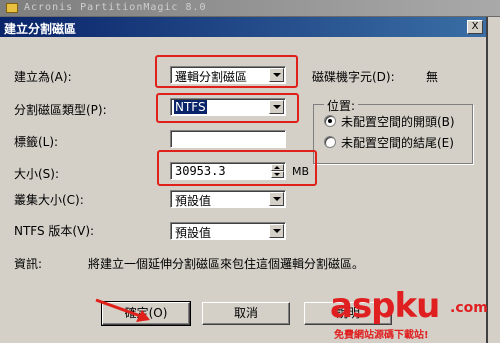 The image size is (500, 343). What do you see at coordinates (228, 139) in the screenshot?
I see `volume-label-input` at bounding box center [228, 139].